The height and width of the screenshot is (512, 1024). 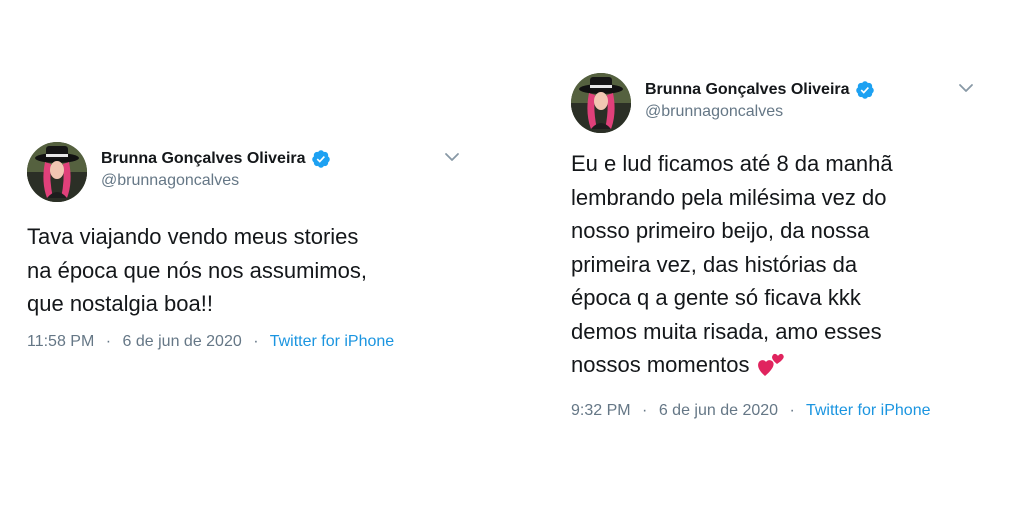 What do you see at coordinates (771, 369) in the screenshot?
I see `two-hearts-emoji-icon` at bounding box center [771, 369].